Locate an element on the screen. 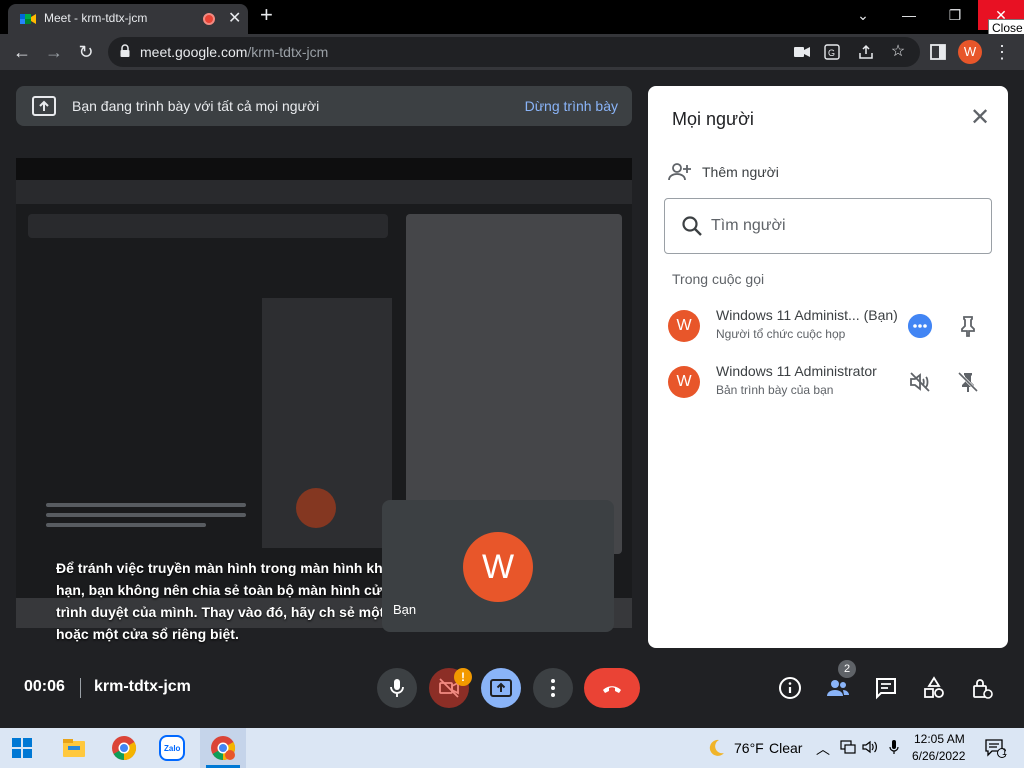 This screenshot has width=1024, height=768. bookmark-star-icon: ☆ is located at coordinates (898, 52).